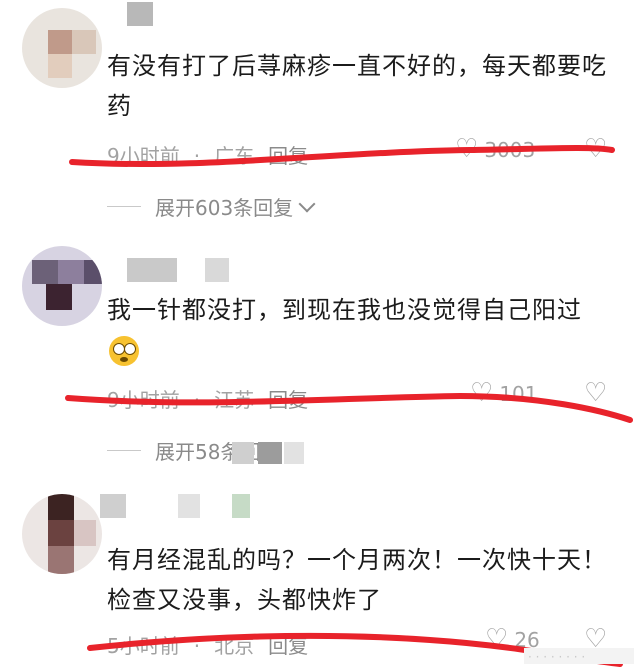  Describe the element at coordinates (518, 394) in the screenshot. I see `like-count: 101` at that location.